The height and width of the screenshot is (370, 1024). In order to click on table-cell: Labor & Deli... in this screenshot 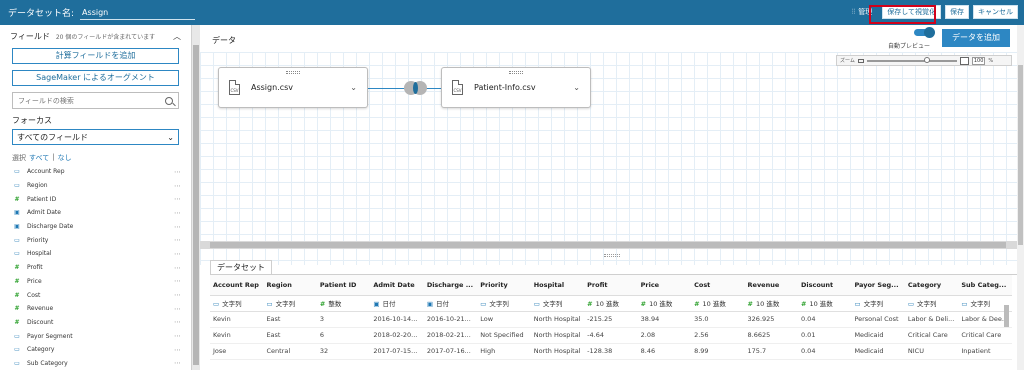, I will do `click(931, 319)`.